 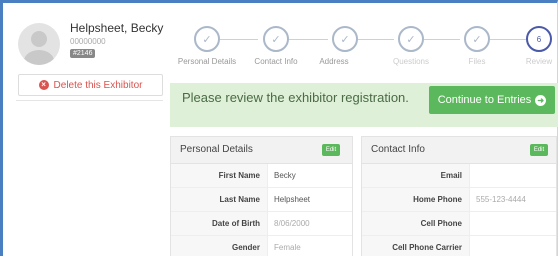 I want to click on wizard-step-address: ✓, so click(x=345, y=39).